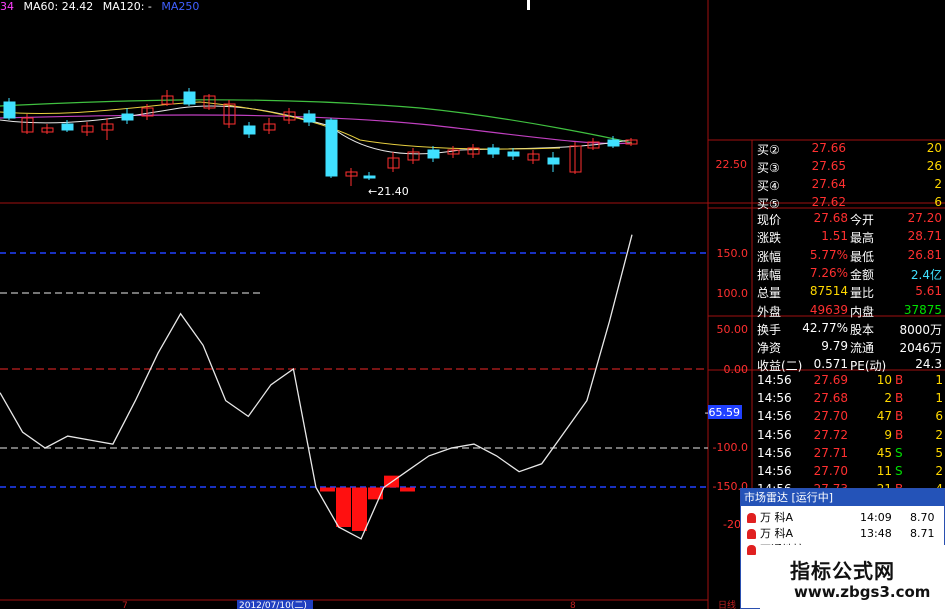 This screenshot has width=945, height=609. I want to click on bid-label: 买②, so click(768, 150).